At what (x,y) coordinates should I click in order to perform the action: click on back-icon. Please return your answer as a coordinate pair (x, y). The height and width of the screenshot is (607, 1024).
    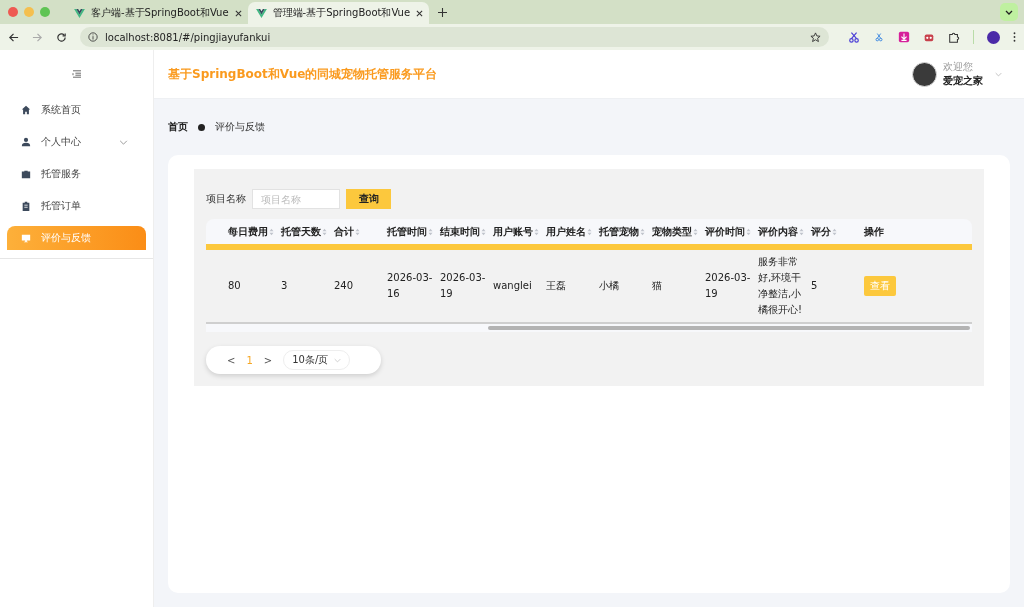
    Looking at the image, I should click on (13, 37).